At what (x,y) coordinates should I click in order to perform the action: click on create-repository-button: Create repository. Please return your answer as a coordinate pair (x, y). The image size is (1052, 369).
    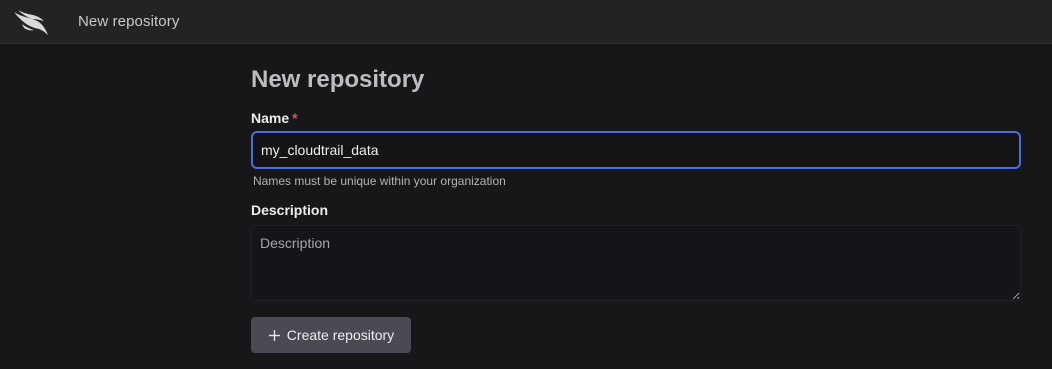
    Looking at the image, I should click on (331, 335).